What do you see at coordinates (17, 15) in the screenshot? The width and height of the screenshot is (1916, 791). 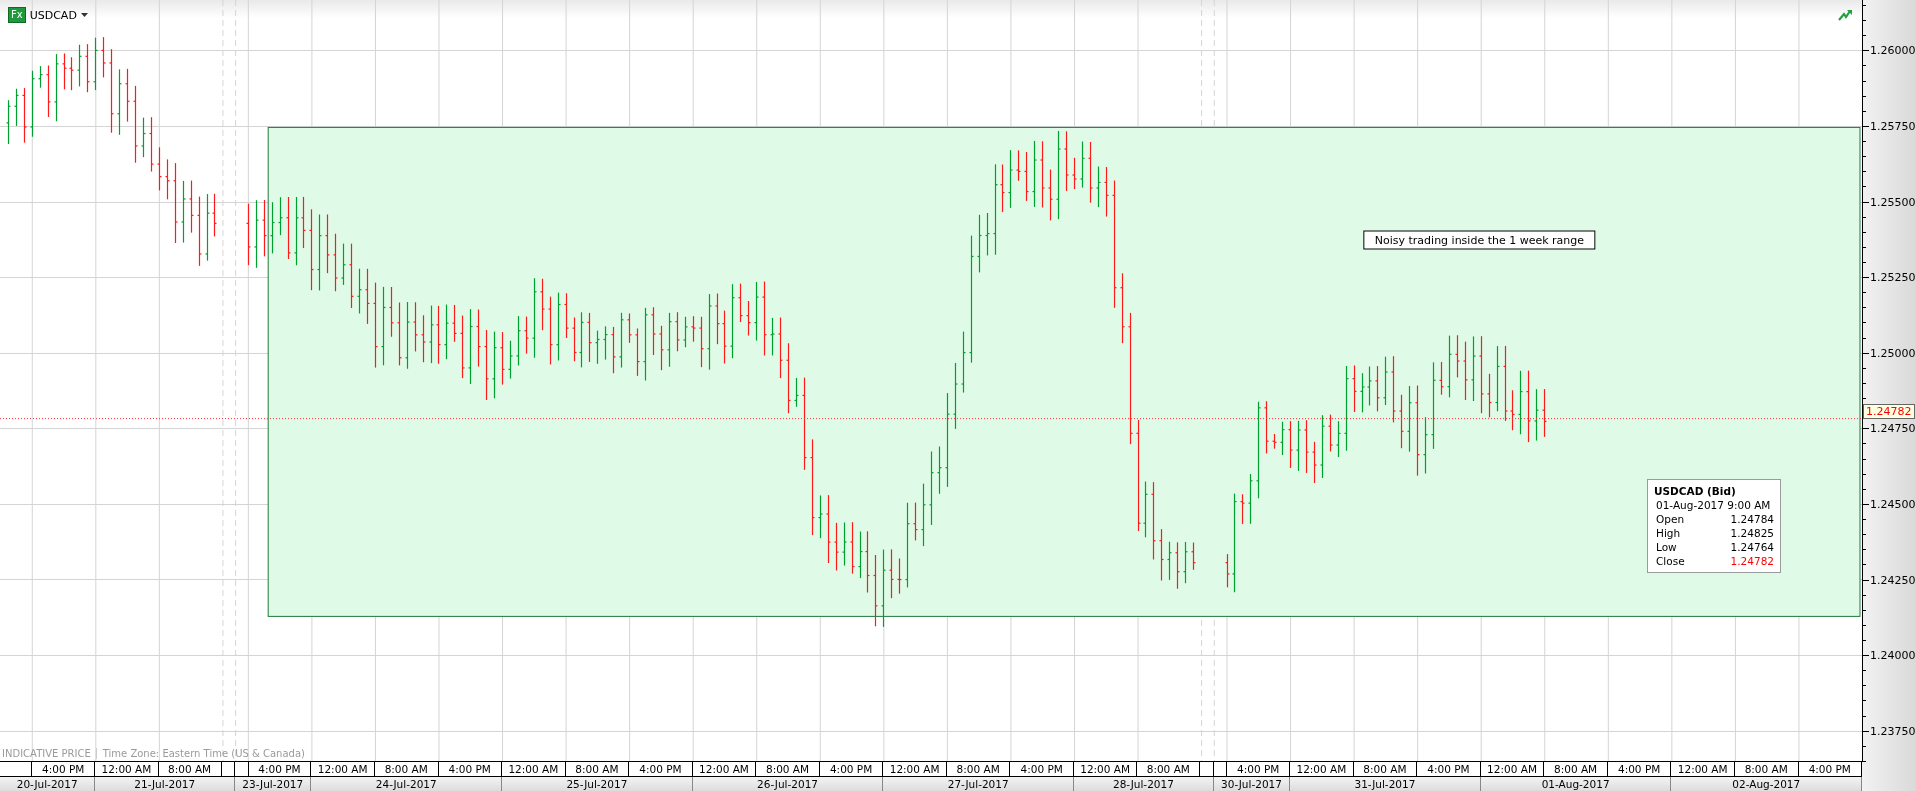 I see `fx-icon: Fx` at bounding box center [17, 15].